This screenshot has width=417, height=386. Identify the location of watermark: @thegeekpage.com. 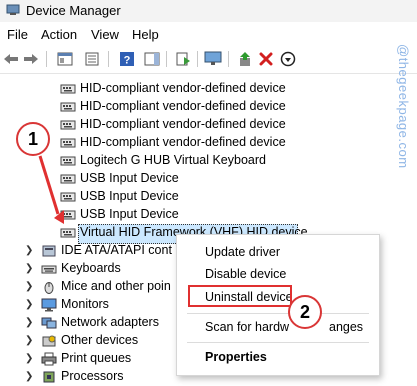
(405, 210).